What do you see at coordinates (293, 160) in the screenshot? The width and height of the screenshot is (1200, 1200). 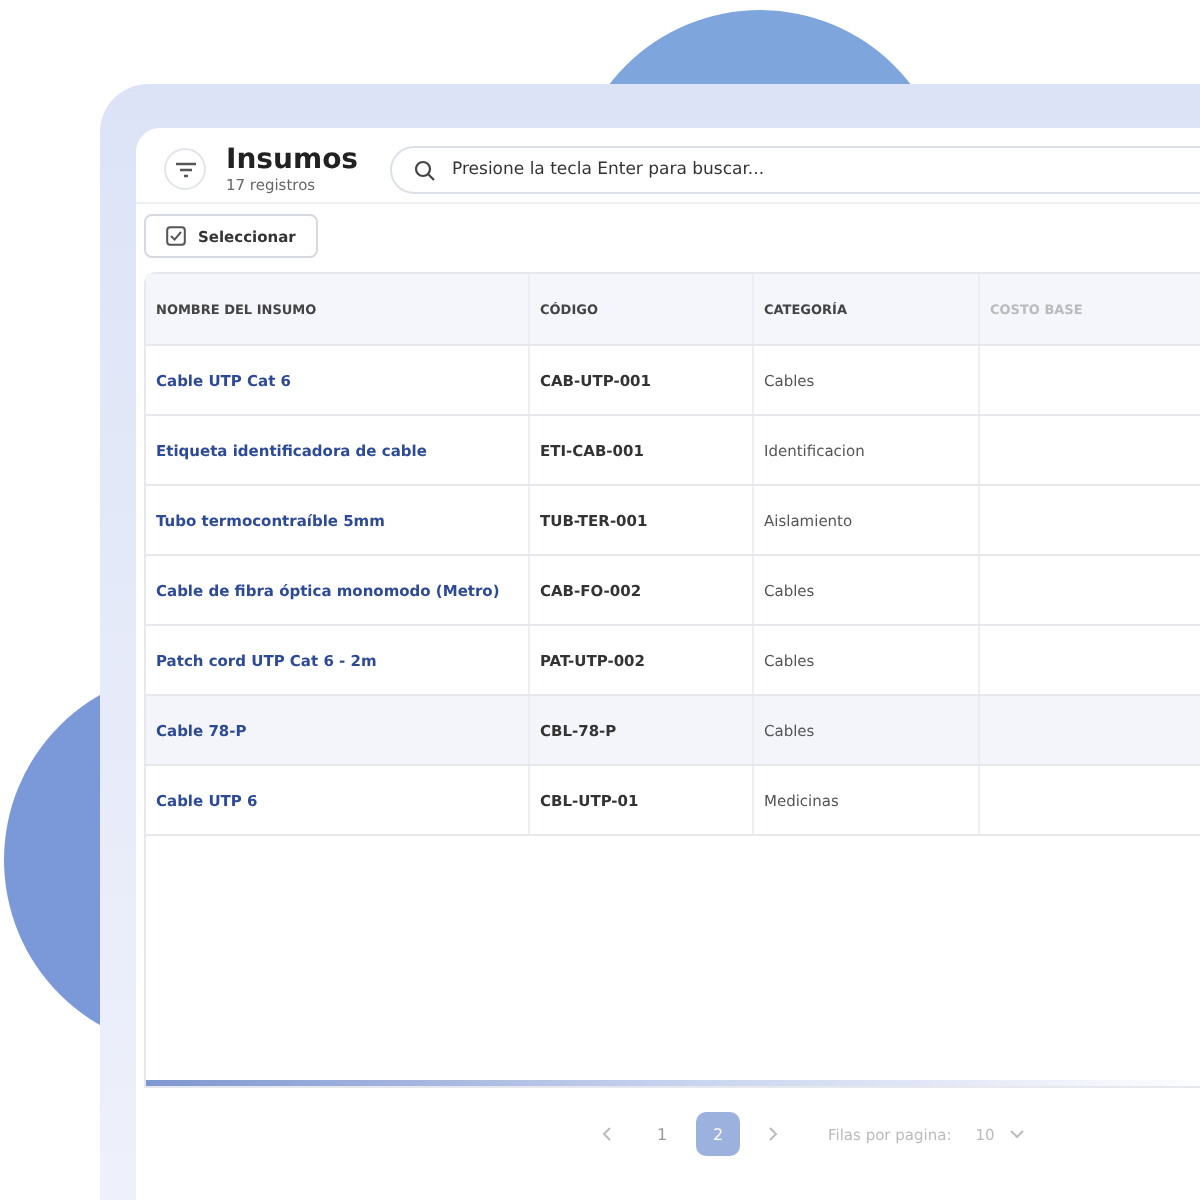 I see `page-title: Insumos` at bounding box center [293, 160].